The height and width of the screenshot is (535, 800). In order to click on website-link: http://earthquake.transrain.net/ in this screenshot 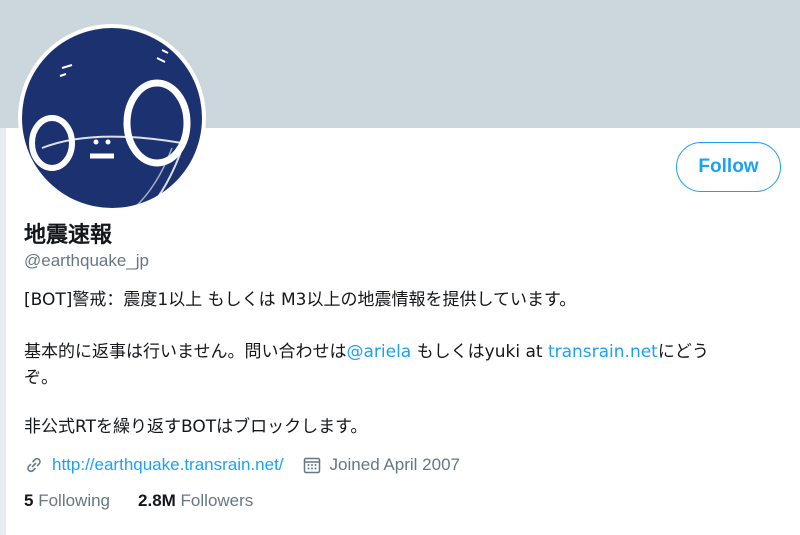, I will do `click(168, 465)`.